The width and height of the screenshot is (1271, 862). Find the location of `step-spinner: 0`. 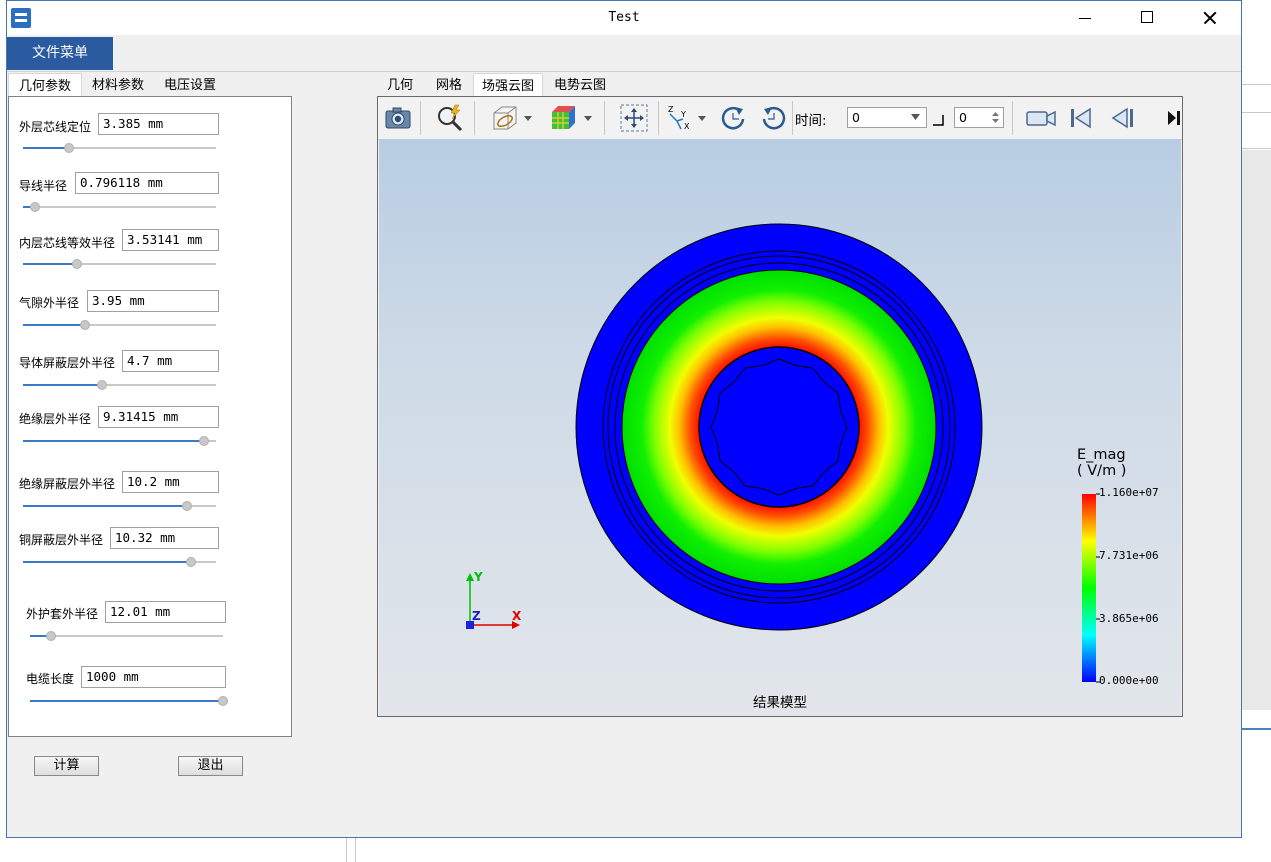

step-spinner: 0 is located at coordinates (979, 117).